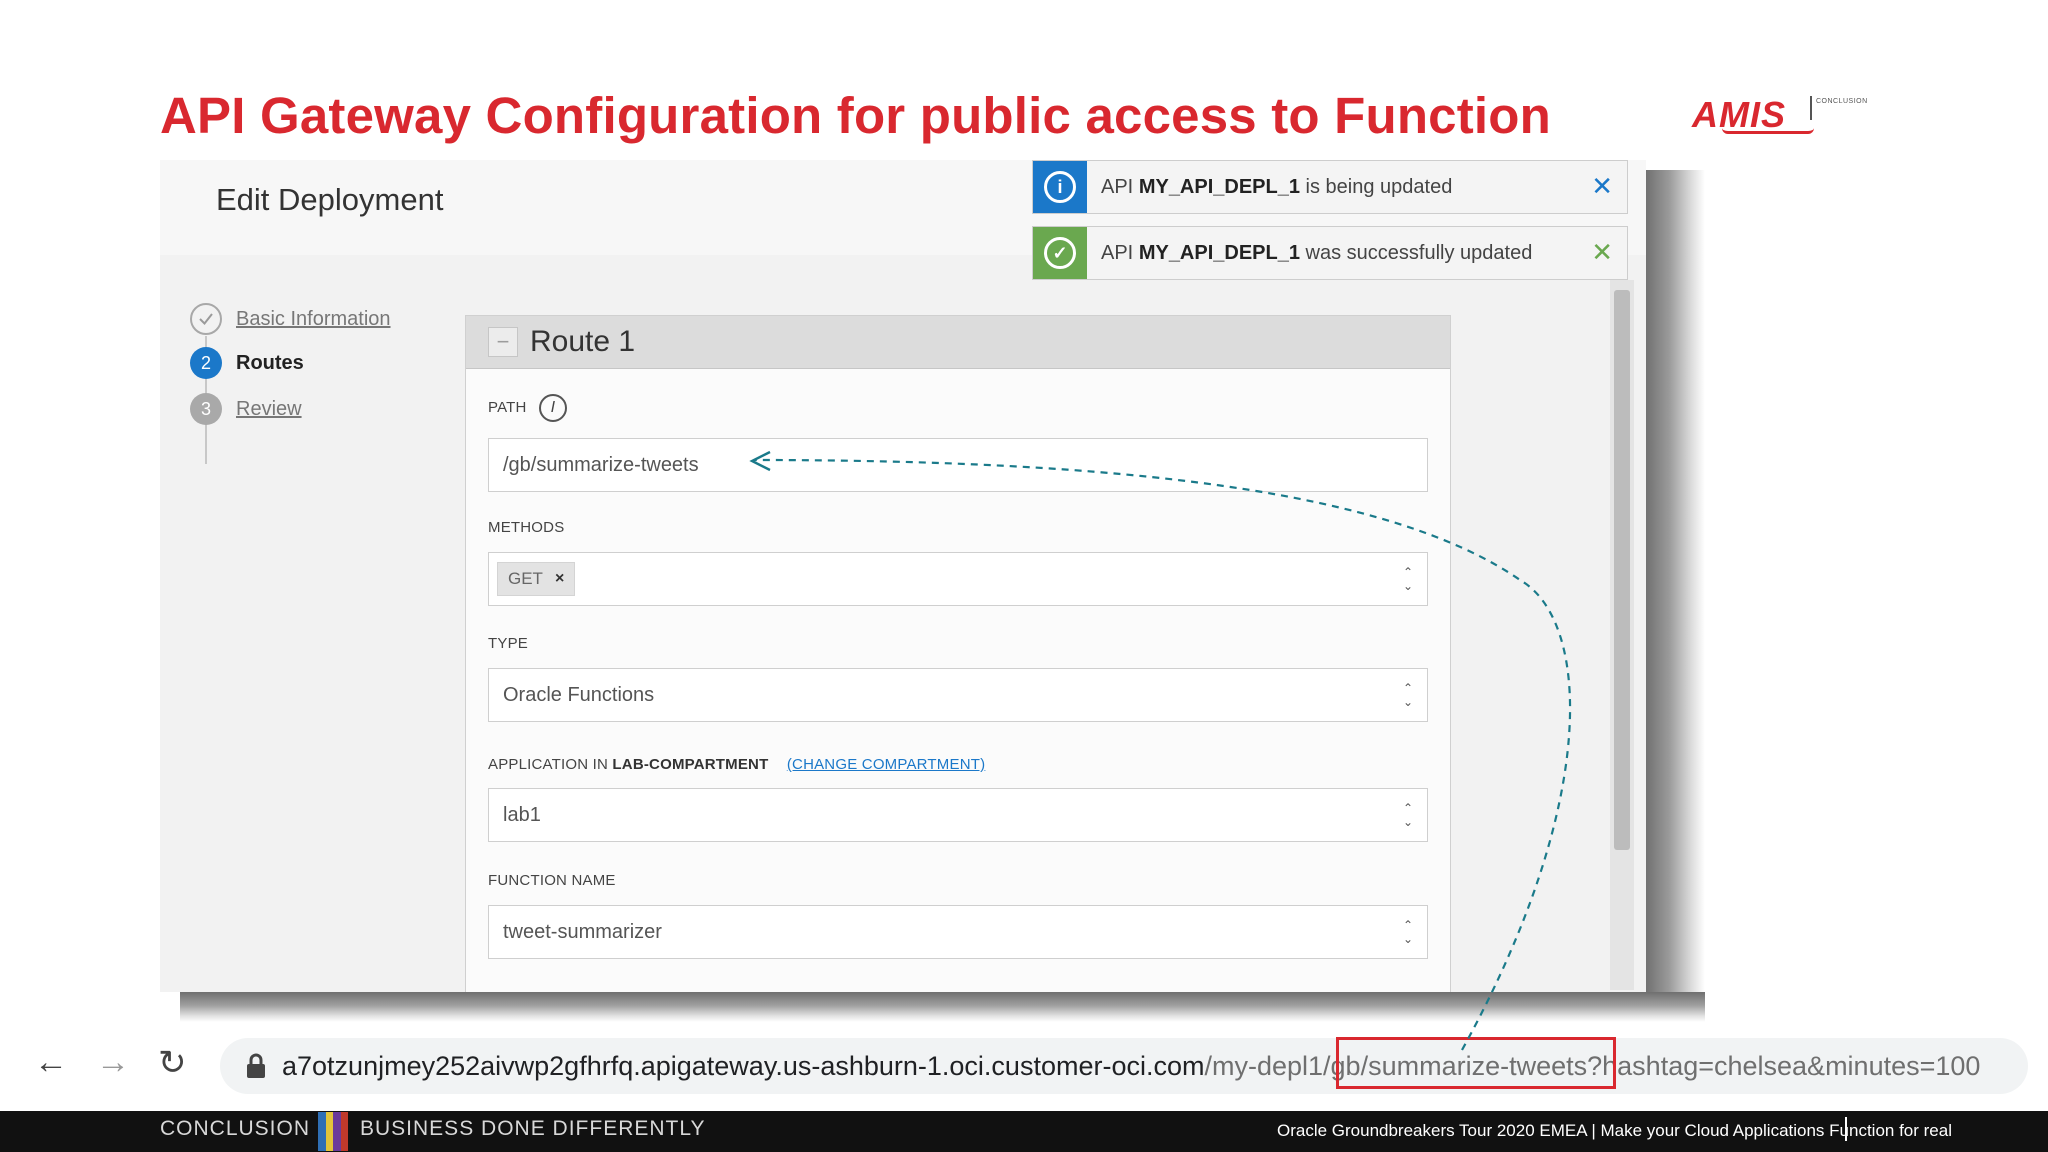 This screenshot has width=2048, height=1152. What do you see at coordinates (958, 342) in the screenshot?
I see `route-header: − Route 1` at bounding box center [958, 342].